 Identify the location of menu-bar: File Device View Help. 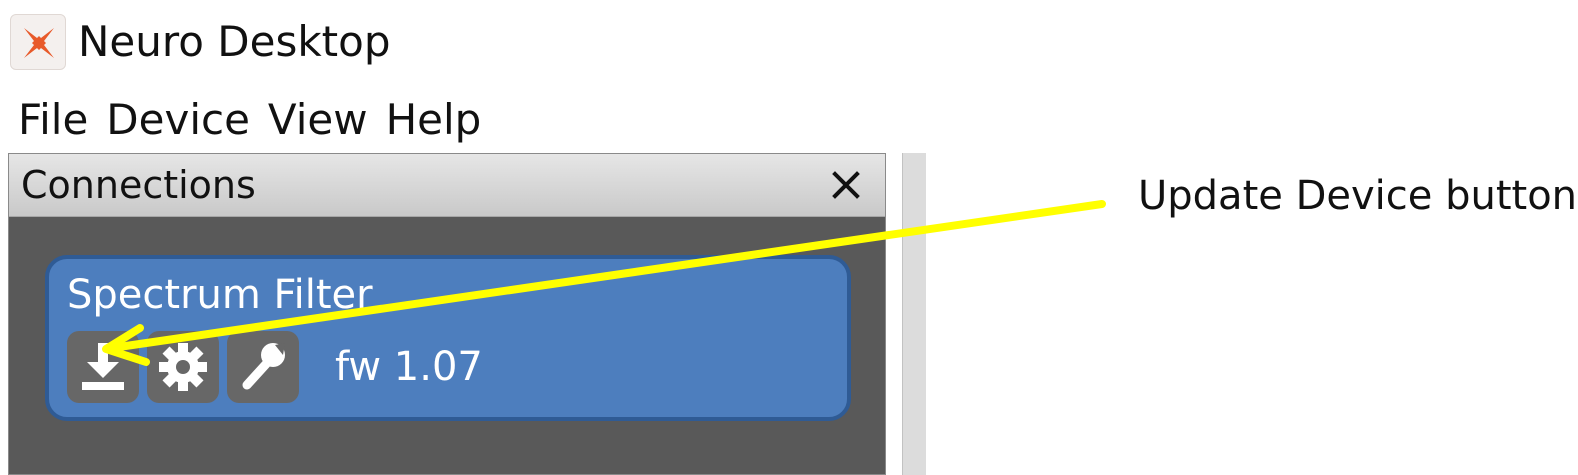
(258, 120).